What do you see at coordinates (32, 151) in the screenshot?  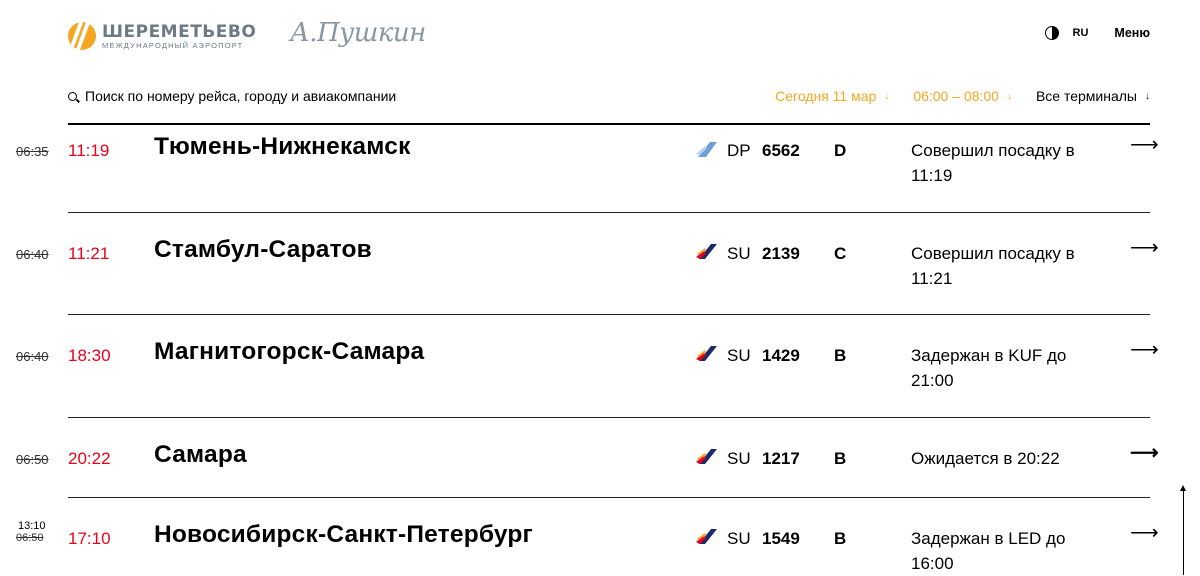 I see `scheduled-time: 06:35` at bounding box center [32, 151].